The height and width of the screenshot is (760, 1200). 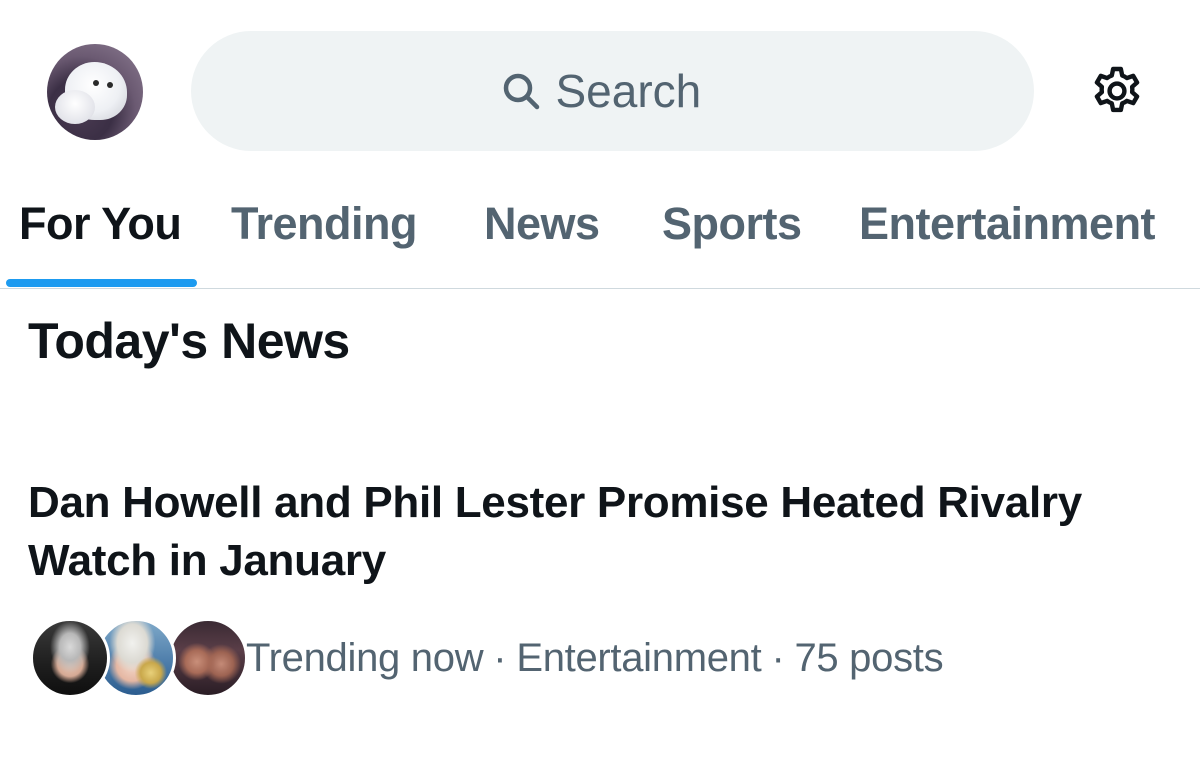 I want to click on search-bar, so click(x=612, y=91).